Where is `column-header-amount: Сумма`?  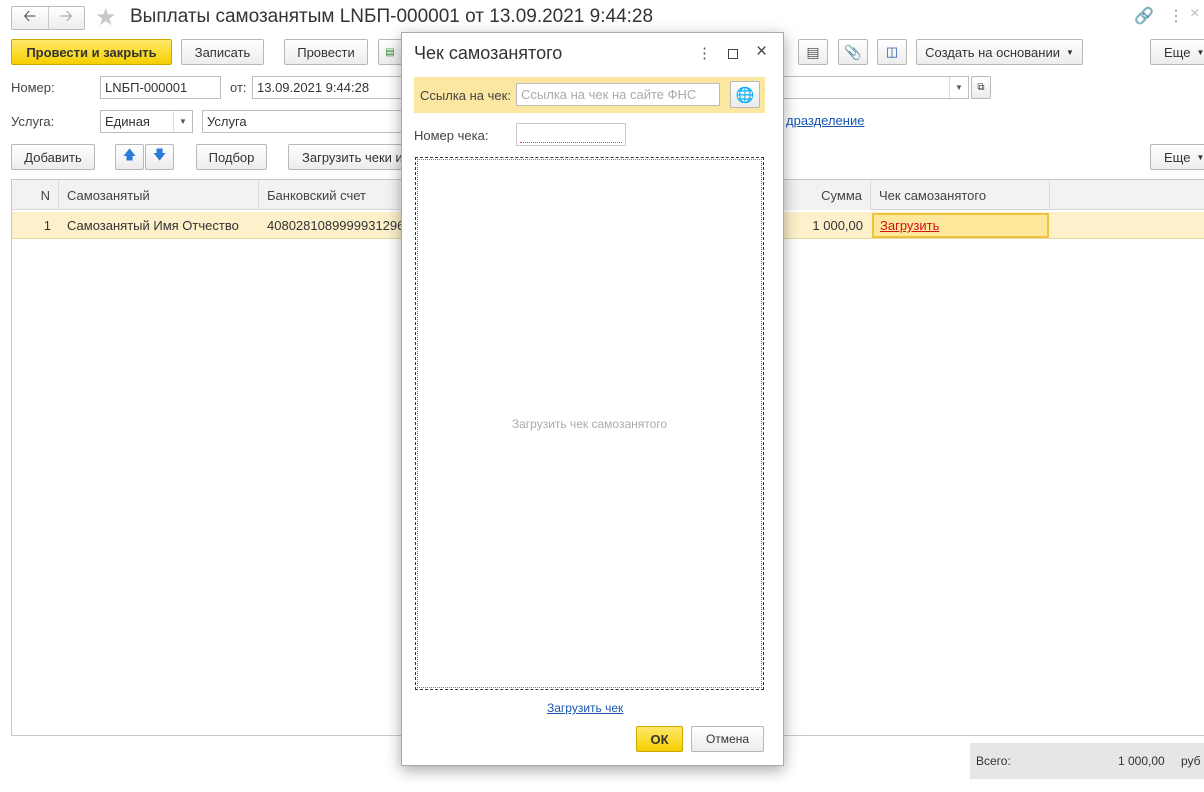
column-header-amount: Сумма is located at coordinates (826, 195).